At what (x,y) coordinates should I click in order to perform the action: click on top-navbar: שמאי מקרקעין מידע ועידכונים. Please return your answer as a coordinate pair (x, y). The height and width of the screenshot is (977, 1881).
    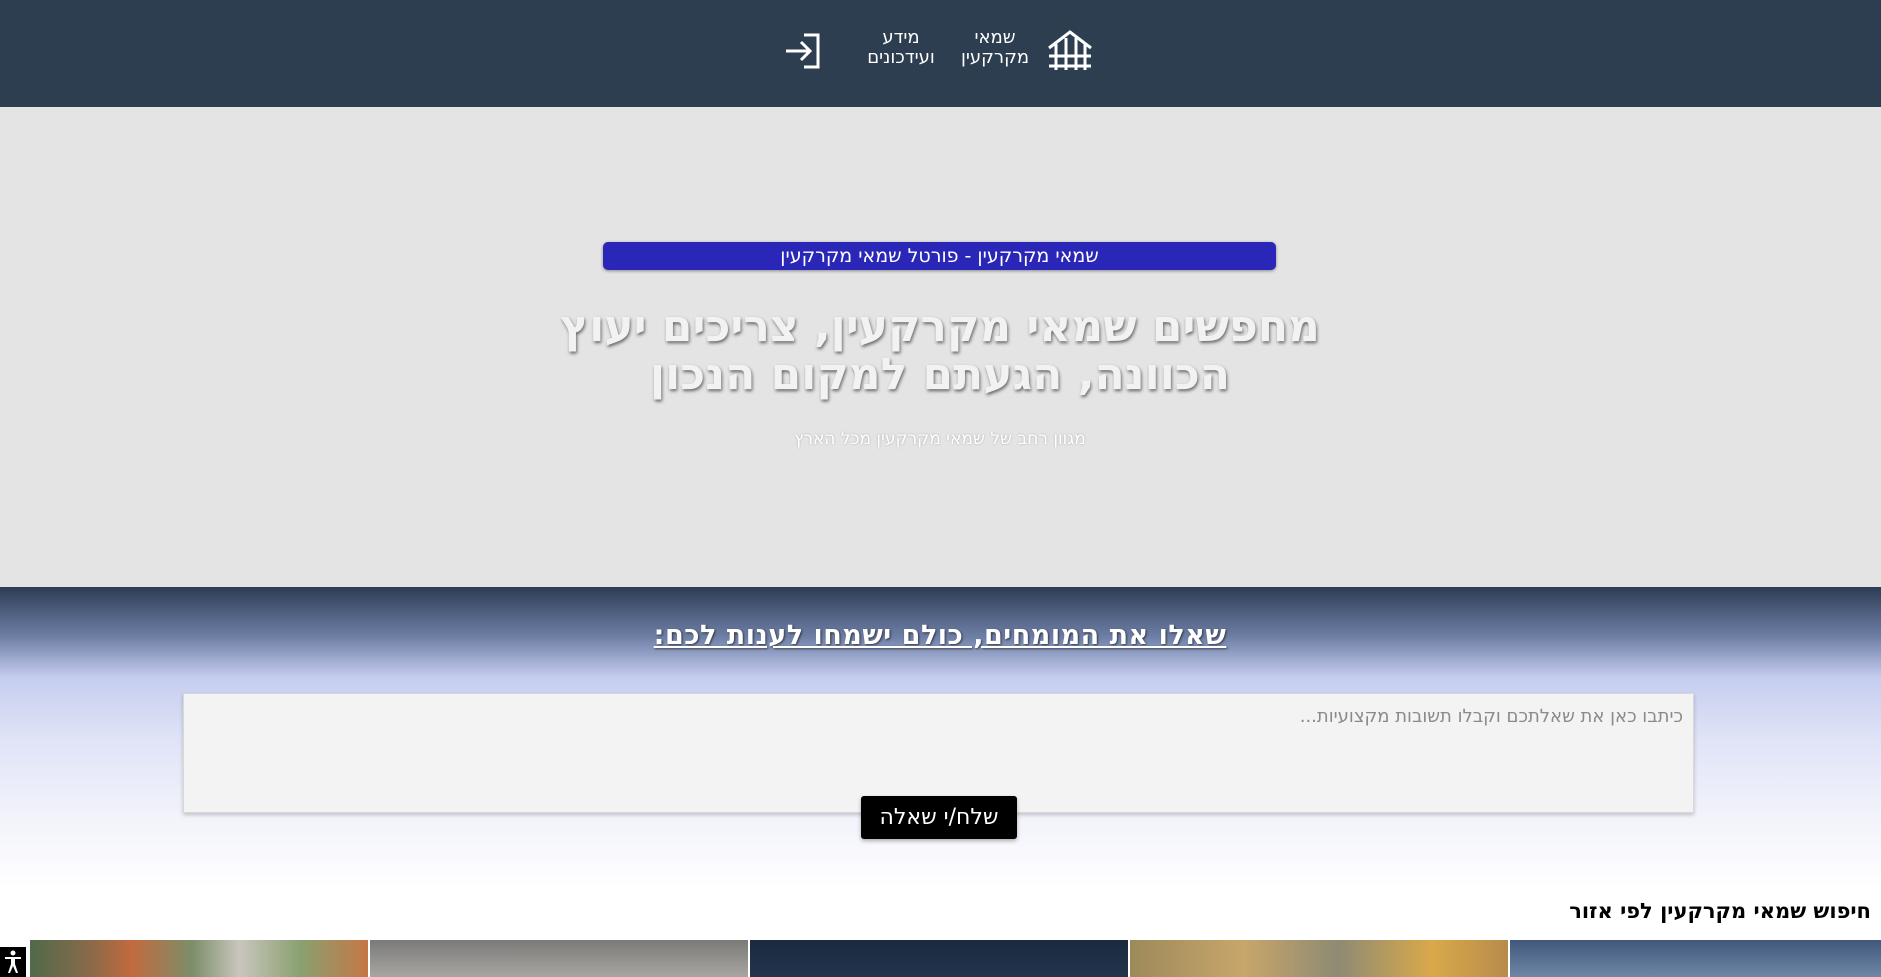
    Looking at the image, I should click on (940, 53).